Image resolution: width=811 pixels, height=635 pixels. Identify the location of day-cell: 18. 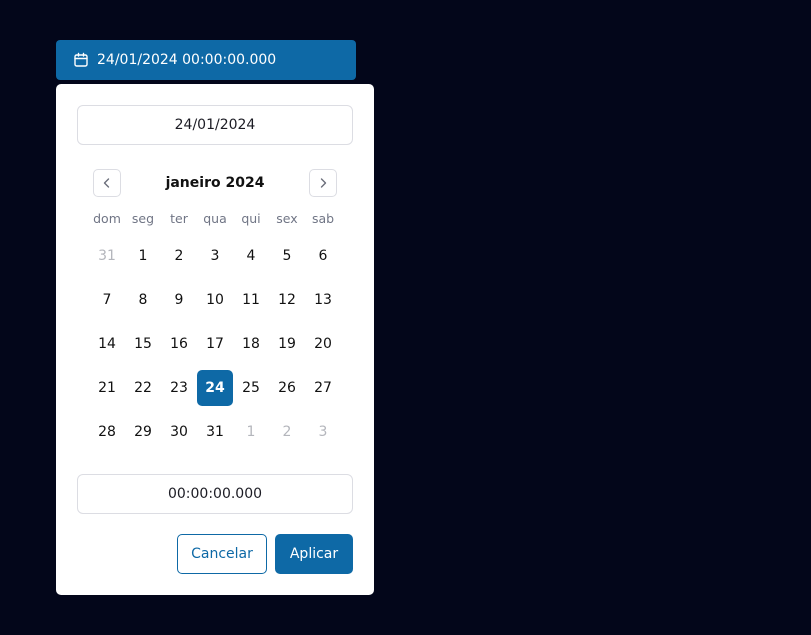
(251, 344).